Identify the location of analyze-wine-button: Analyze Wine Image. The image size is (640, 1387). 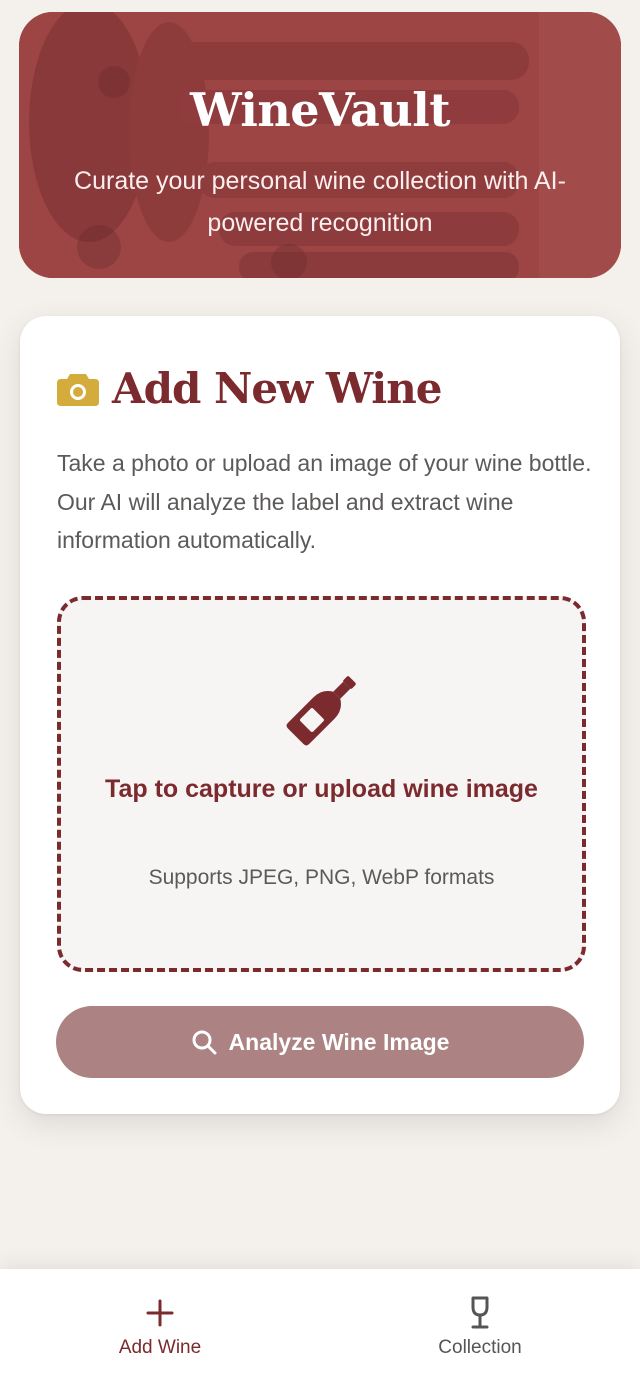
(320, 1042).